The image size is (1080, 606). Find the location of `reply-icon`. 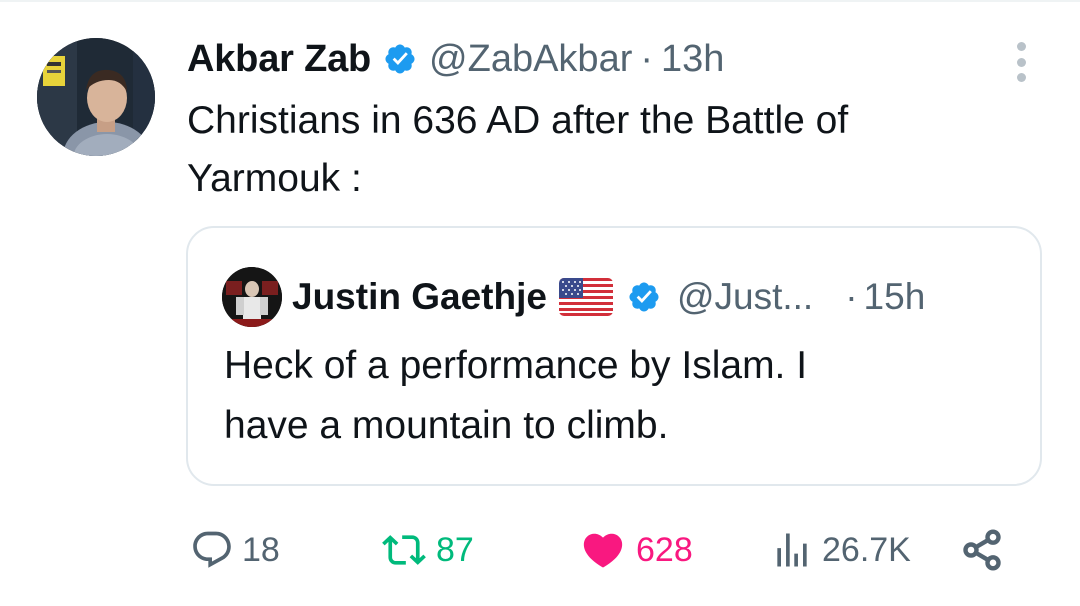

reply-icon is located at coordinates (212, 549).